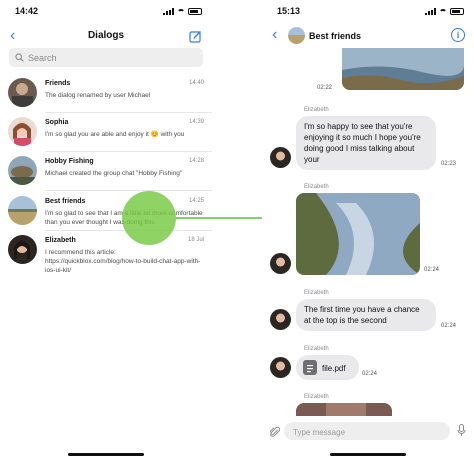  What do you see at coordinates (58, 83) in the screenshot?
I see `dialog-name: Friends` at bounding box center [58, 83].